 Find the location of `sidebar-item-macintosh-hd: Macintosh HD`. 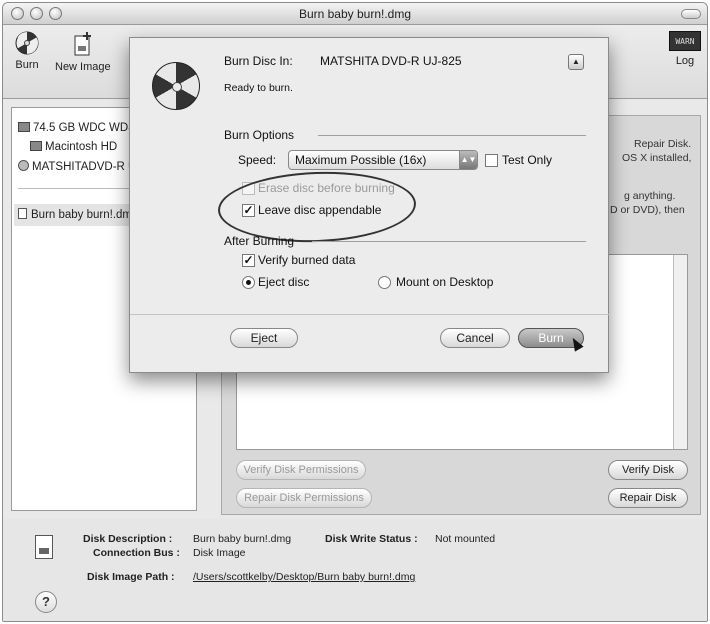

sidebar-item-macintosh-hd: Macintosh HD is located at coordinates (73, 150).